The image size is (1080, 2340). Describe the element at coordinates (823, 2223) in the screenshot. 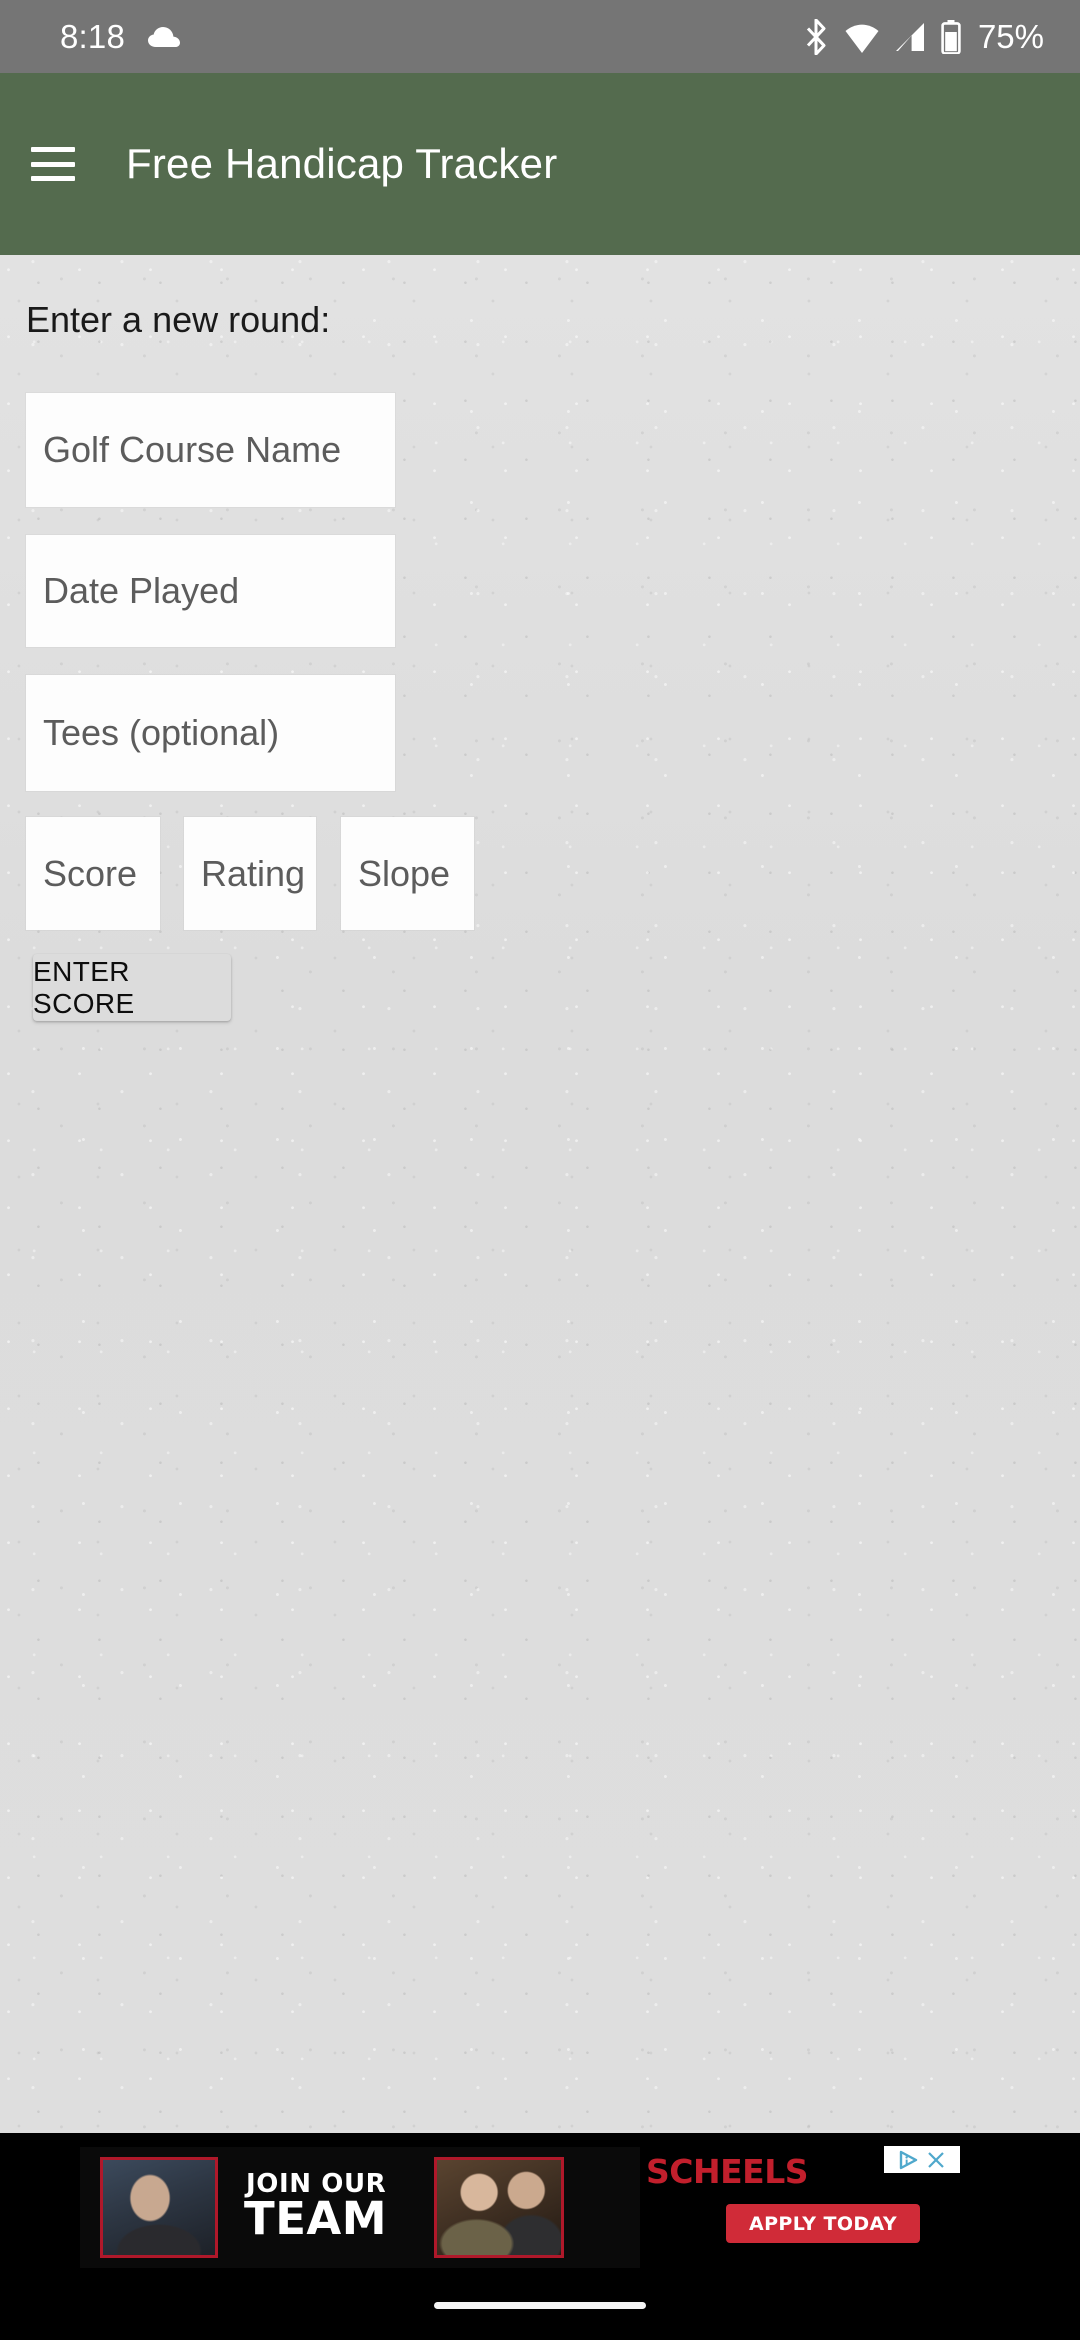

I see `ad-apply-today-button: APPLY TODAY` at that location.